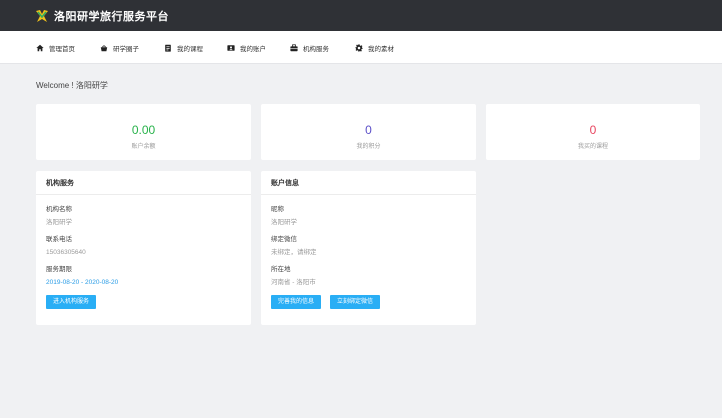 This screenshot has width=722, height=418. I want to click on nav-item-account: 我的账户, so click(246, 47).